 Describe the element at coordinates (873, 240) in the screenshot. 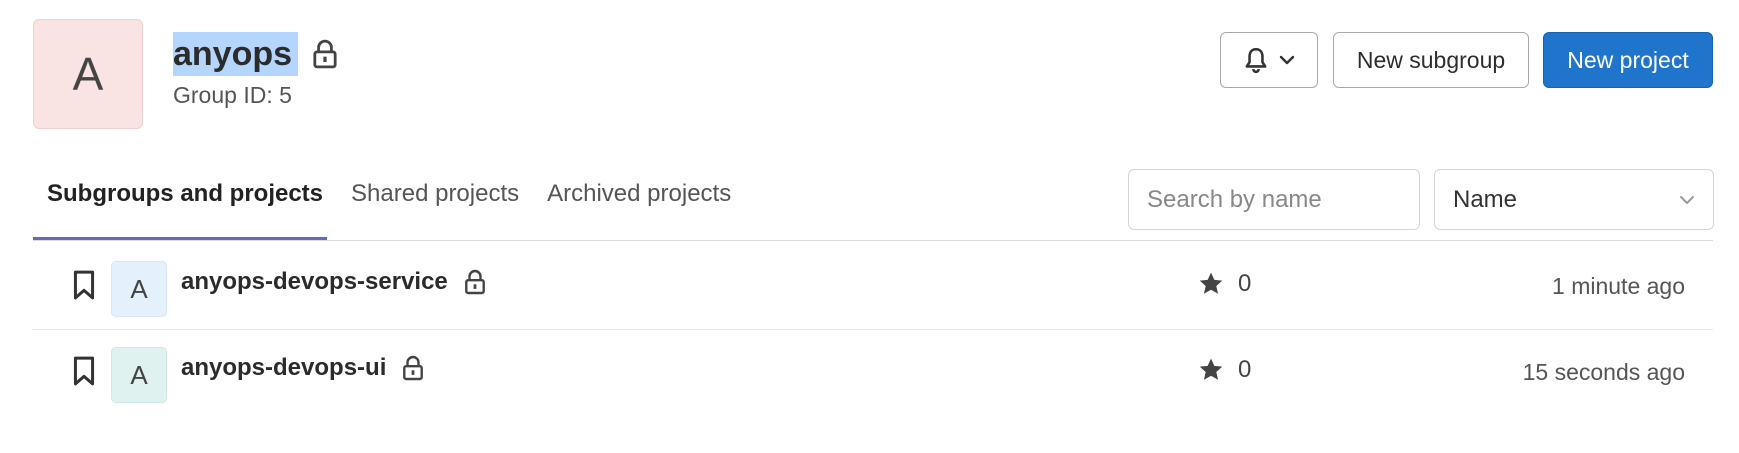

I see `tabs-divider` at that location.